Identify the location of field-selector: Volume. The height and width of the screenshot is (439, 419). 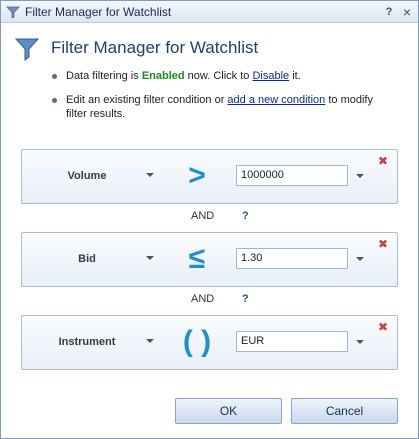
(87, 176).